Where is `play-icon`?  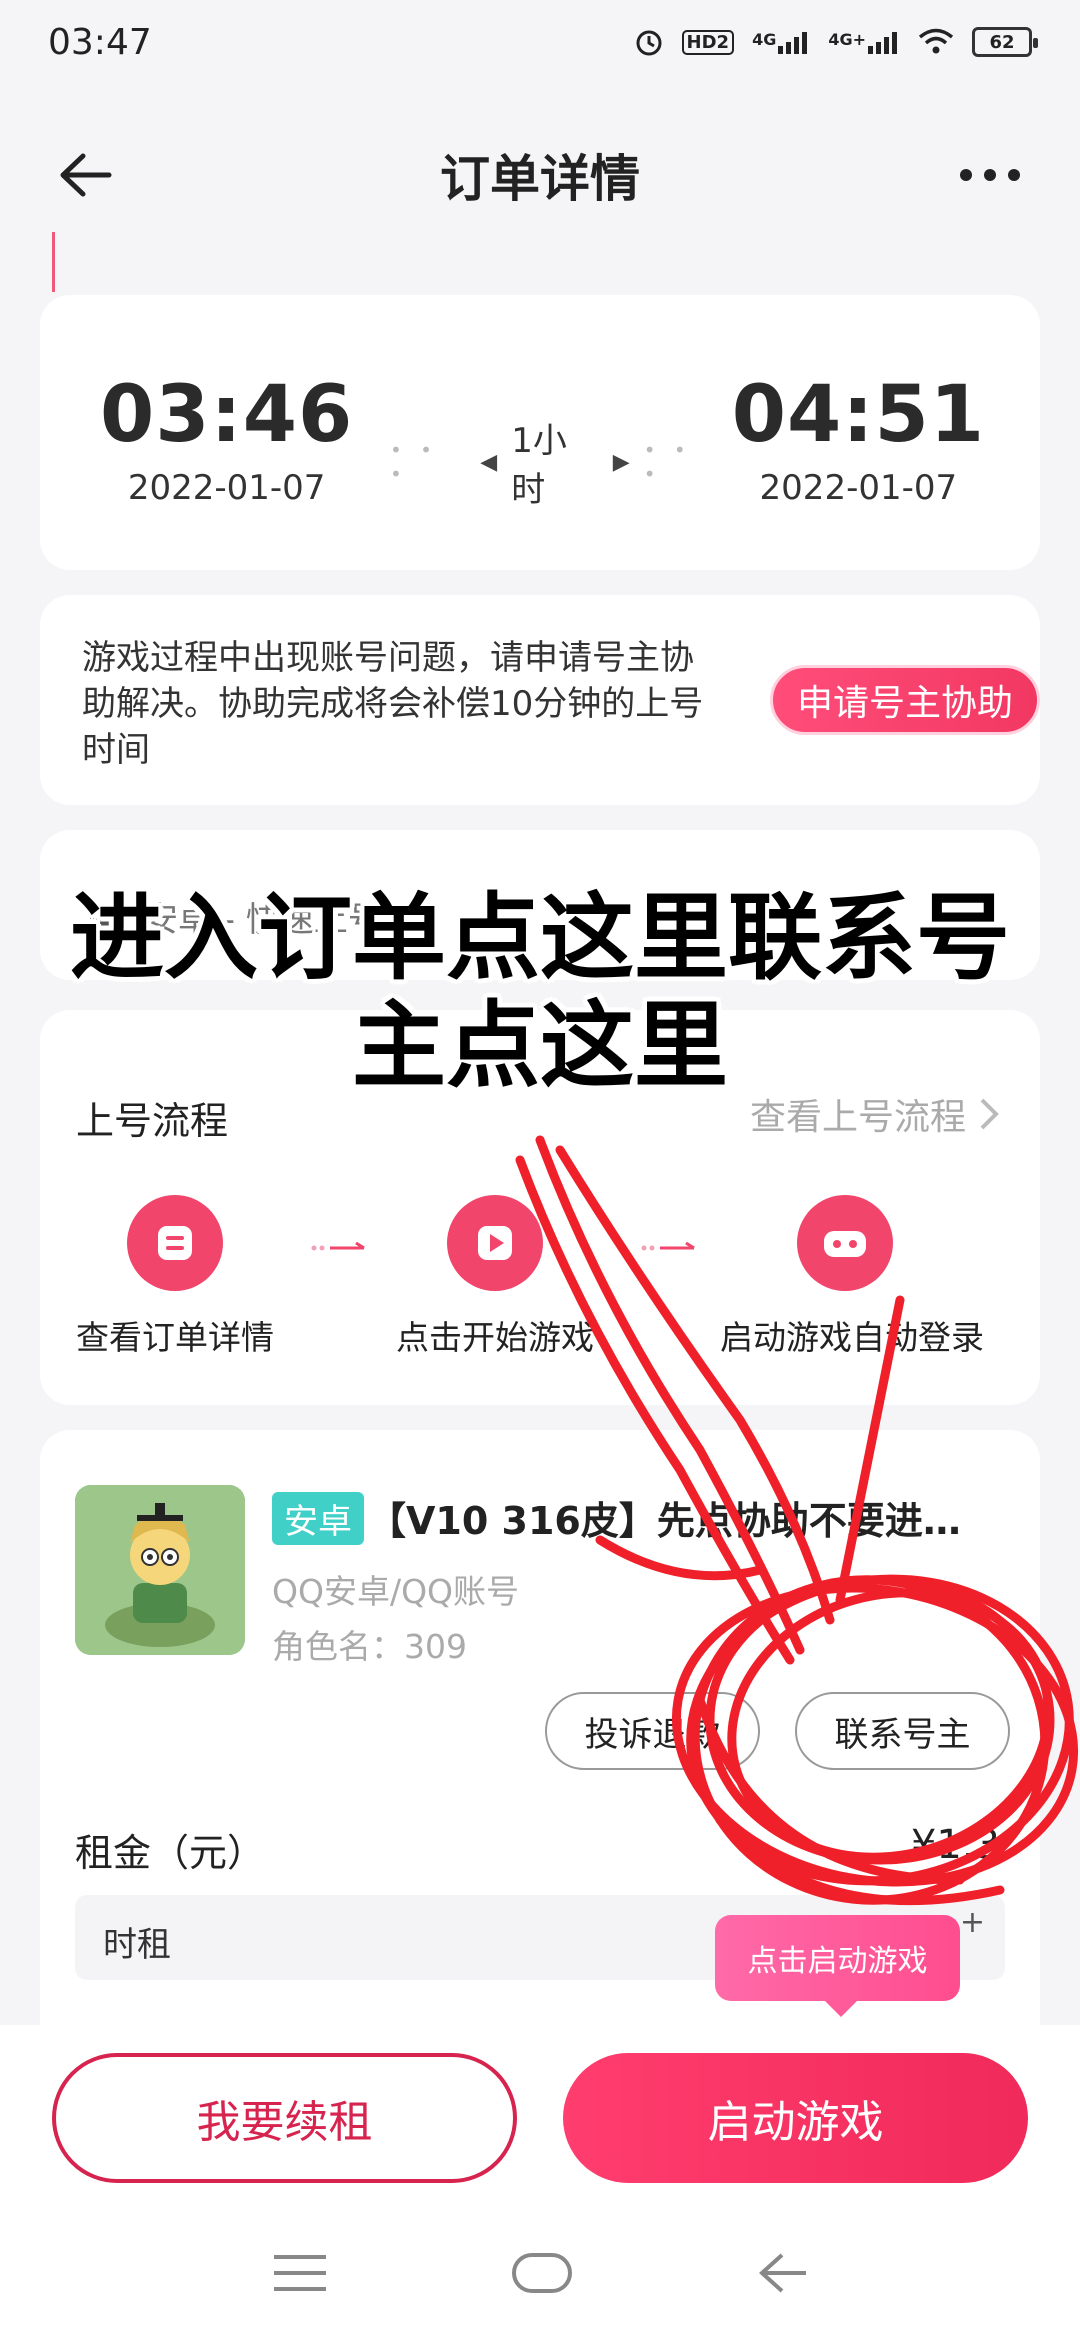 play-icon is located at coordinates (495, 1243).